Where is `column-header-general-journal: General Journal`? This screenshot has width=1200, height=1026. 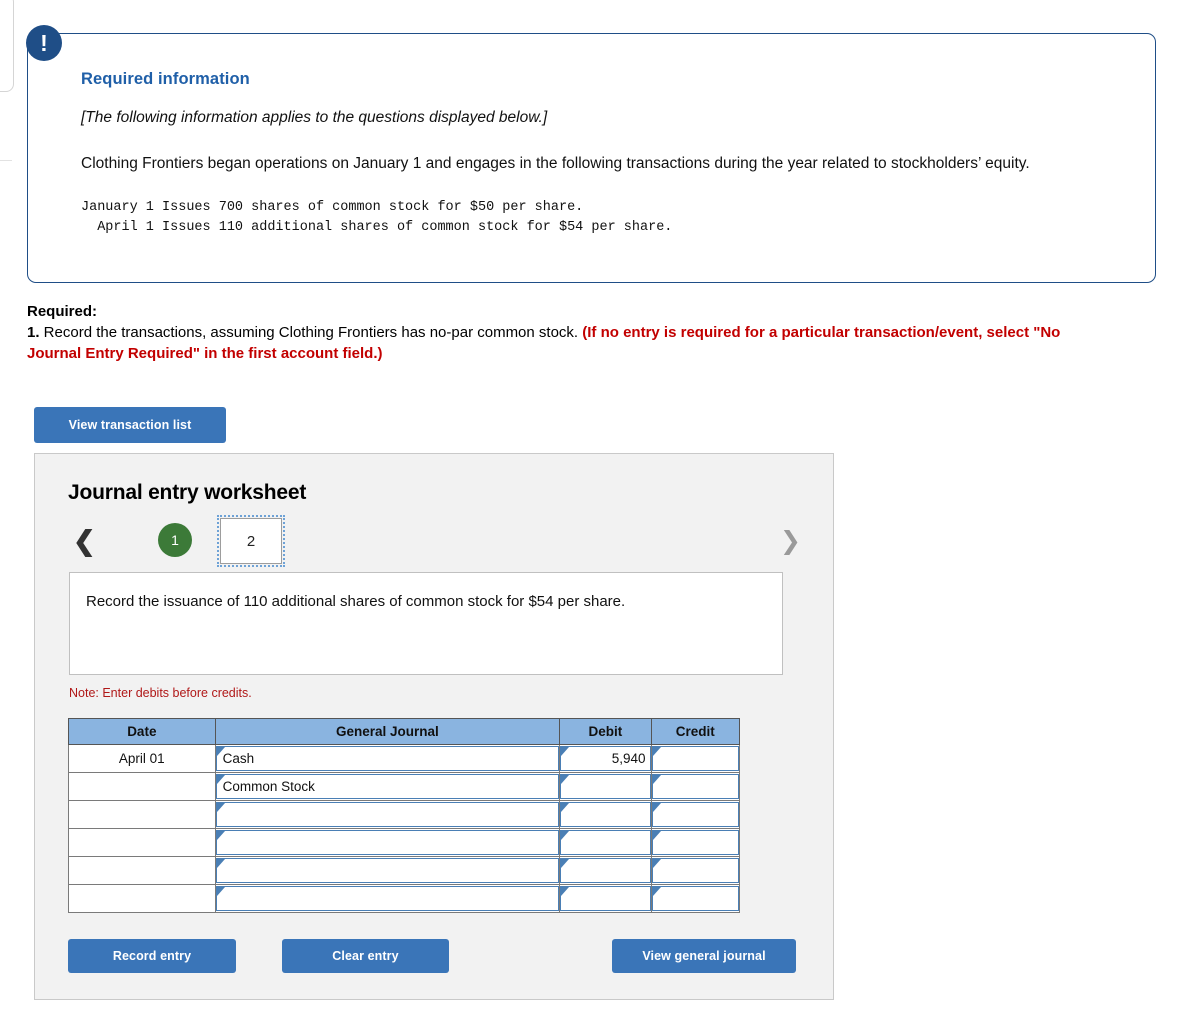
column-header-general-journal: General Journal is located at coordinates (387, 731).